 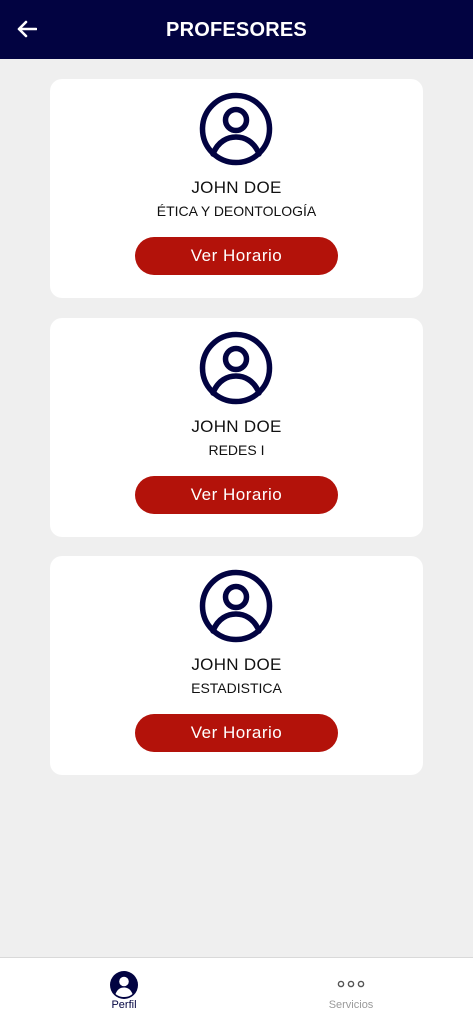 I want to click on arrow-left-icon, so click(x=27, y=29).